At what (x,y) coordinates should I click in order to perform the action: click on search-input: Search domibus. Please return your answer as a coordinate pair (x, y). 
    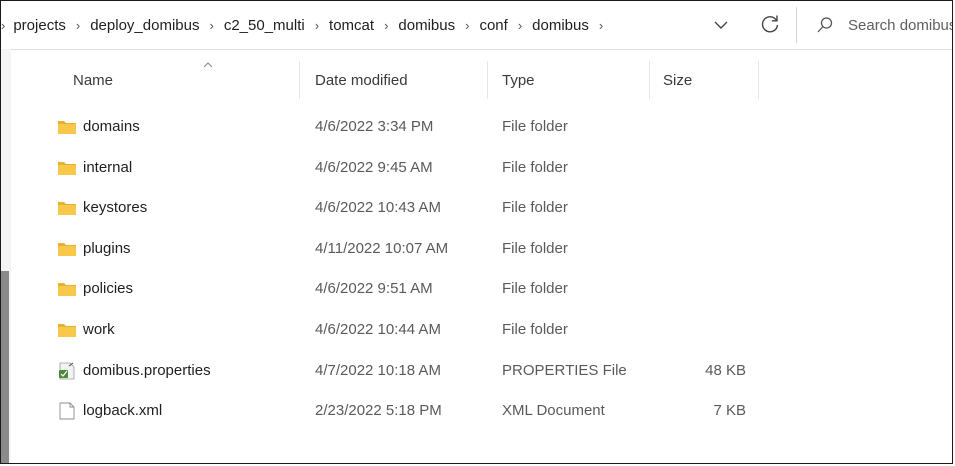
    Looking at the image, I should click on (879, 25).